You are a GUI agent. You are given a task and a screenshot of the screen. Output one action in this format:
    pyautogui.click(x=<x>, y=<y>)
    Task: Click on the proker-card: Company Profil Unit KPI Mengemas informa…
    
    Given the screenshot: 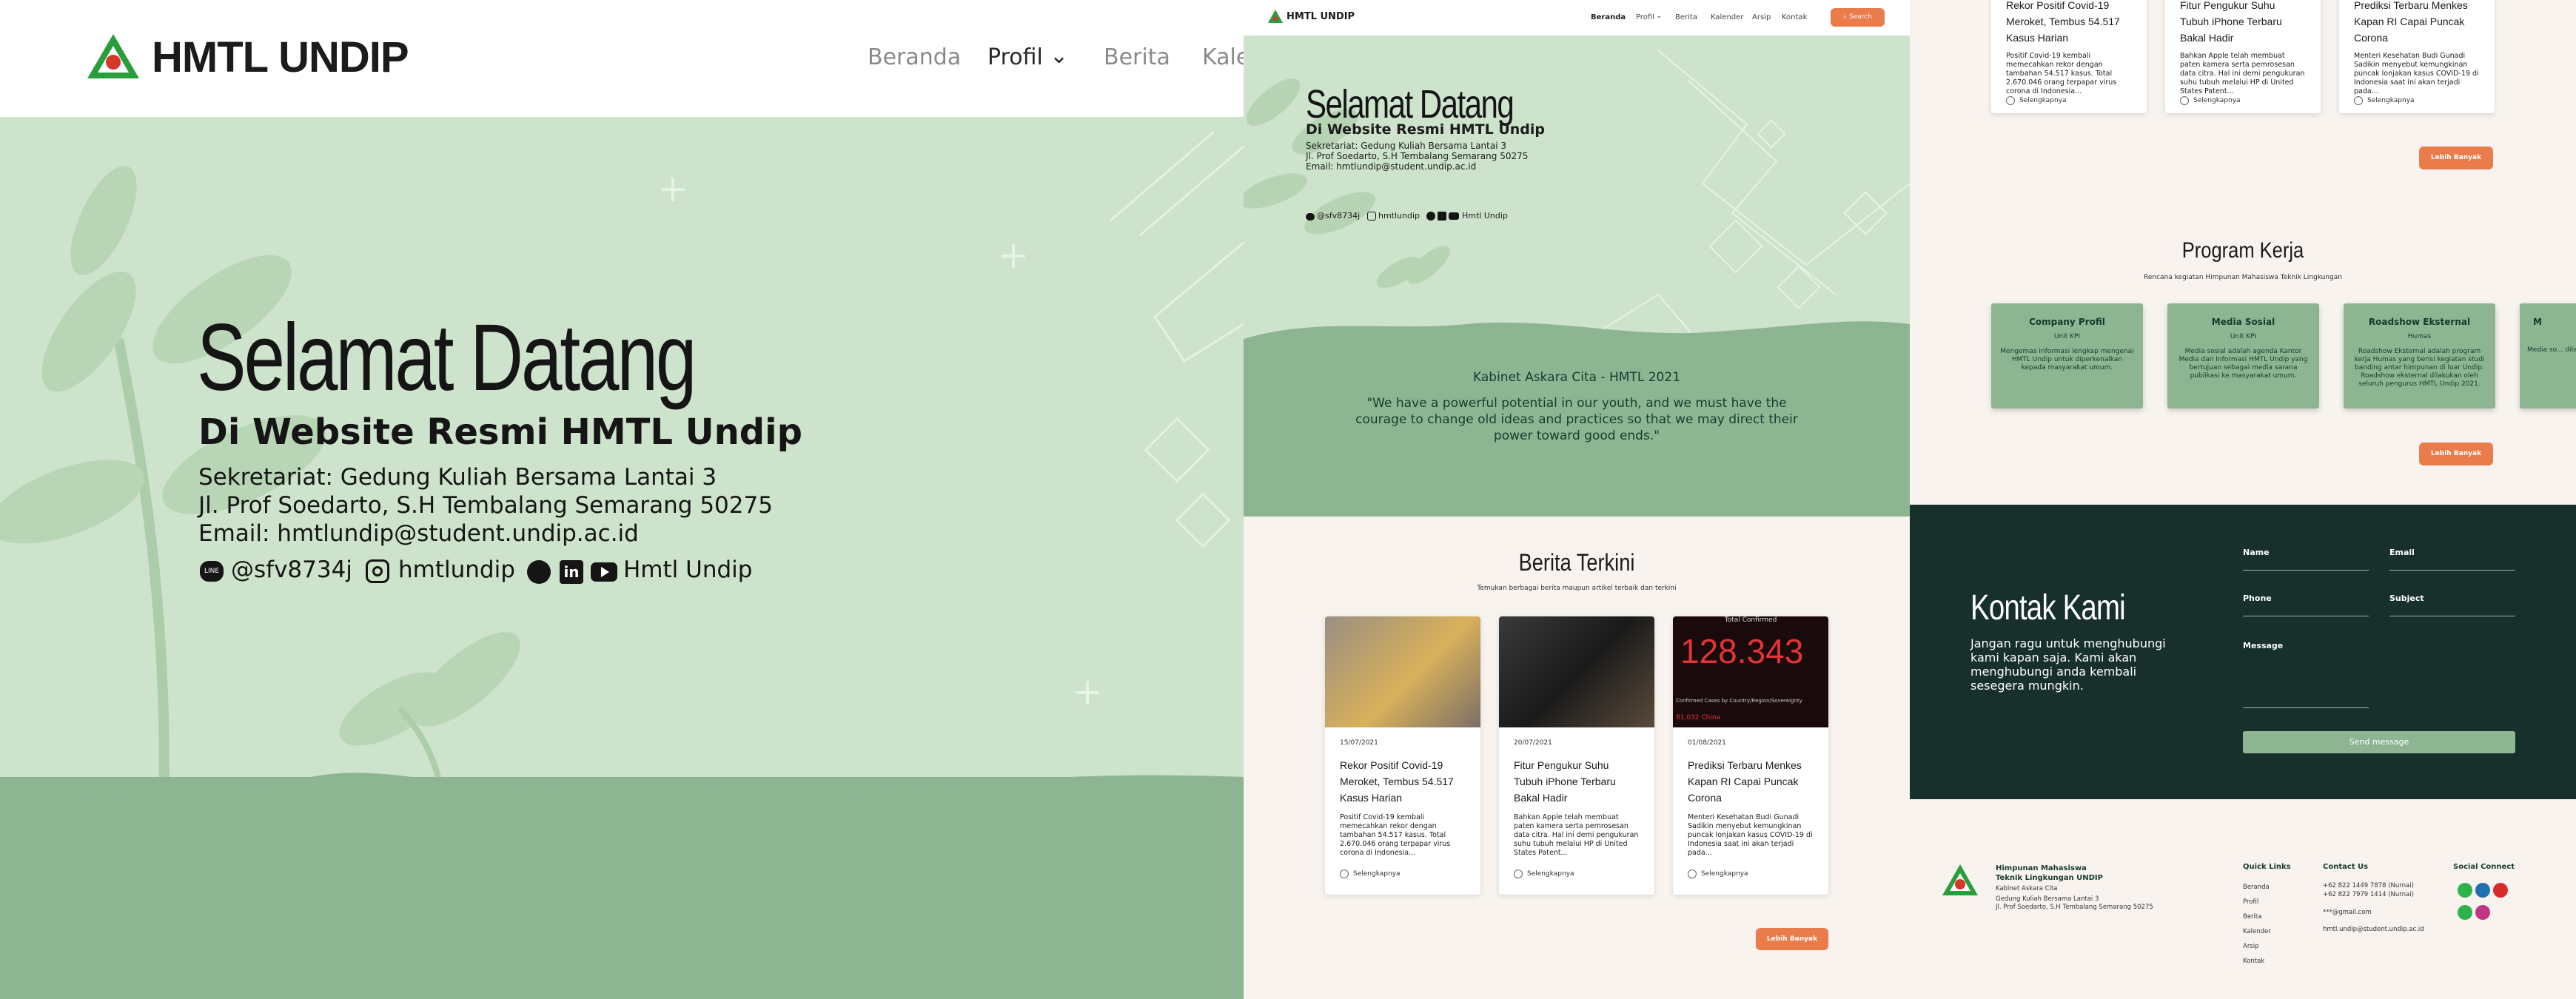 What is the action you would take?
    pyautogui.click(x=2067, y=355)
    